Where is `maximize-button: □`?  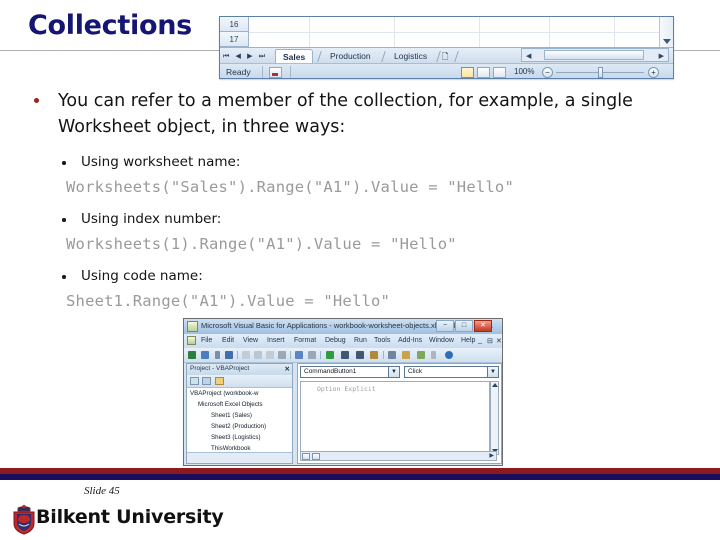
maximize-button: □ is located at coordinates (464, 326).